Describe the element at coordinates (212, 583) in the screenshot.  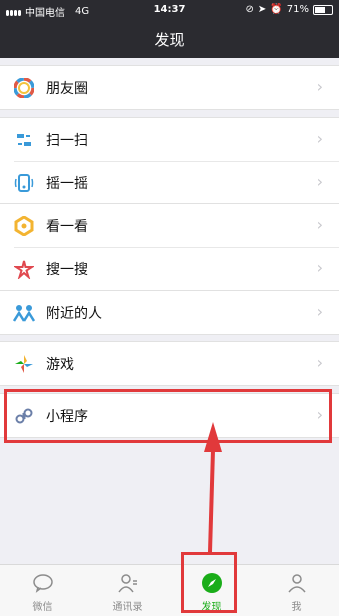
I see `compass-icon` at that location.